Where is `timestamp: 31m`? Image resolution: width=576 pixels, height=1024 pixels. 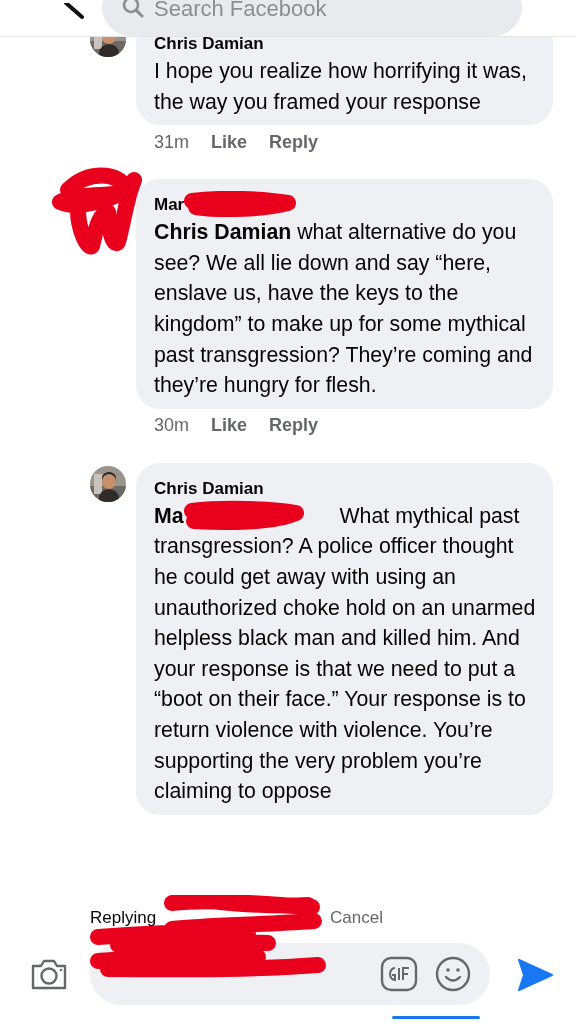 timestamp: 31m is located at coordinates (171, 142).